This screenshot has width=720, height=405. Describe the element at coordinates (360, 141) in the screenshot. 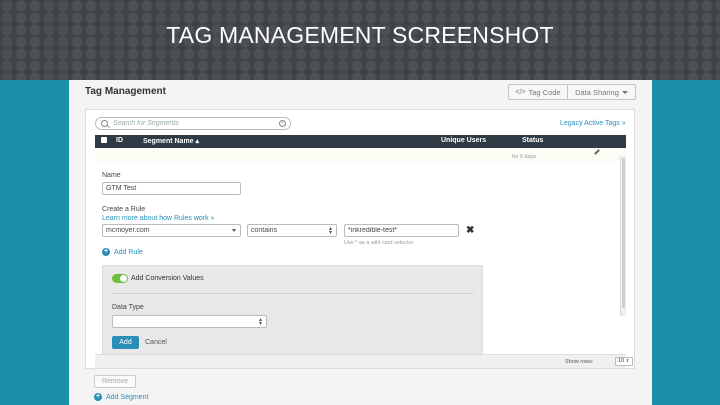

I see `table-header: ID Segment Name ▴ Unique Users Status` at that location.